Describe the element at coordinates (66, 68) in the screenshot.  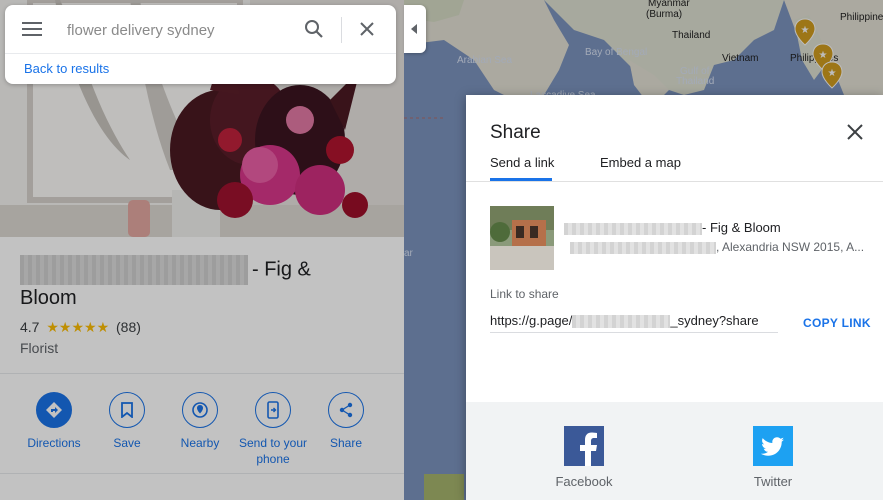
I see `back-to-results-link: Back to results` at that location.